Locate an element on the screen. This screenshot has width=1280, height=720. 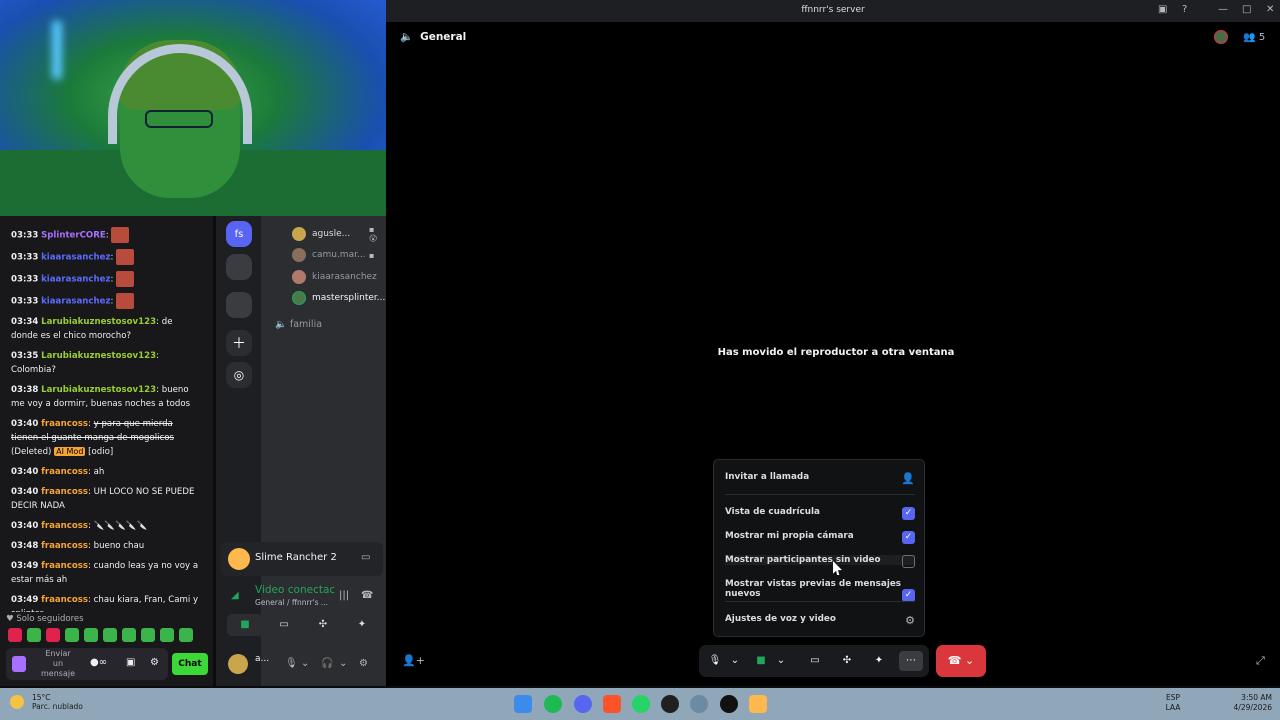
more-options-button: ⋯ is located at coordinates (911, 661).